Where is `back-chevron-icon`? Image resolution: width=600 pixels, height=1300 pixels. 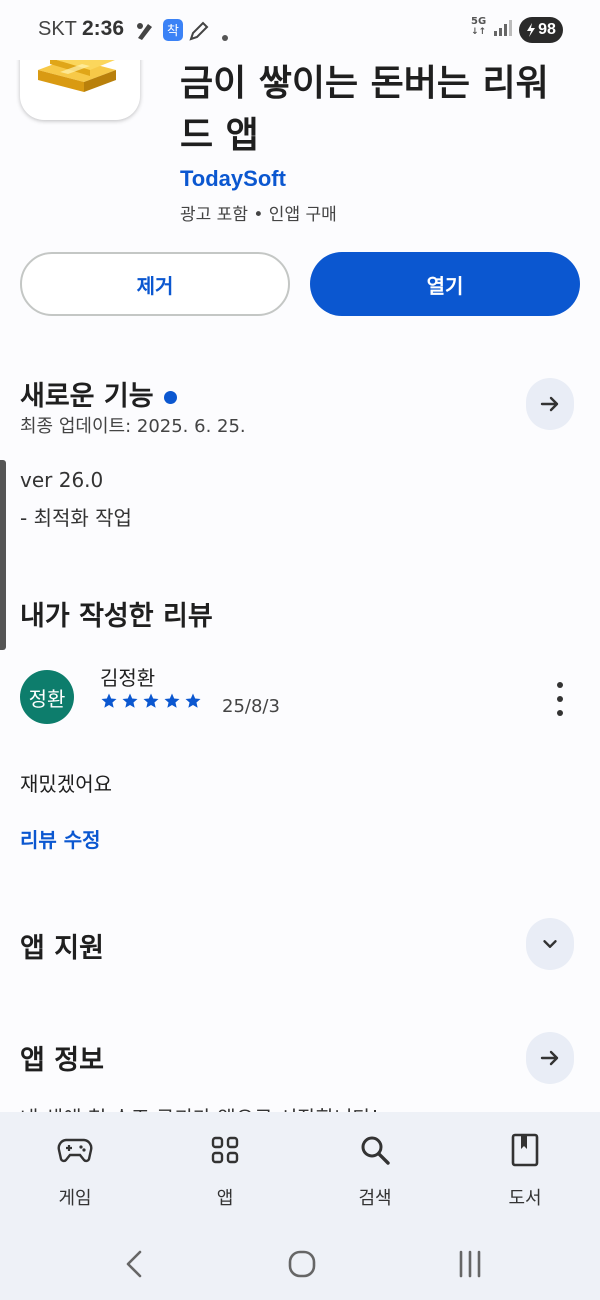 back-chevron-icon is located at coordinates (134, 1264).